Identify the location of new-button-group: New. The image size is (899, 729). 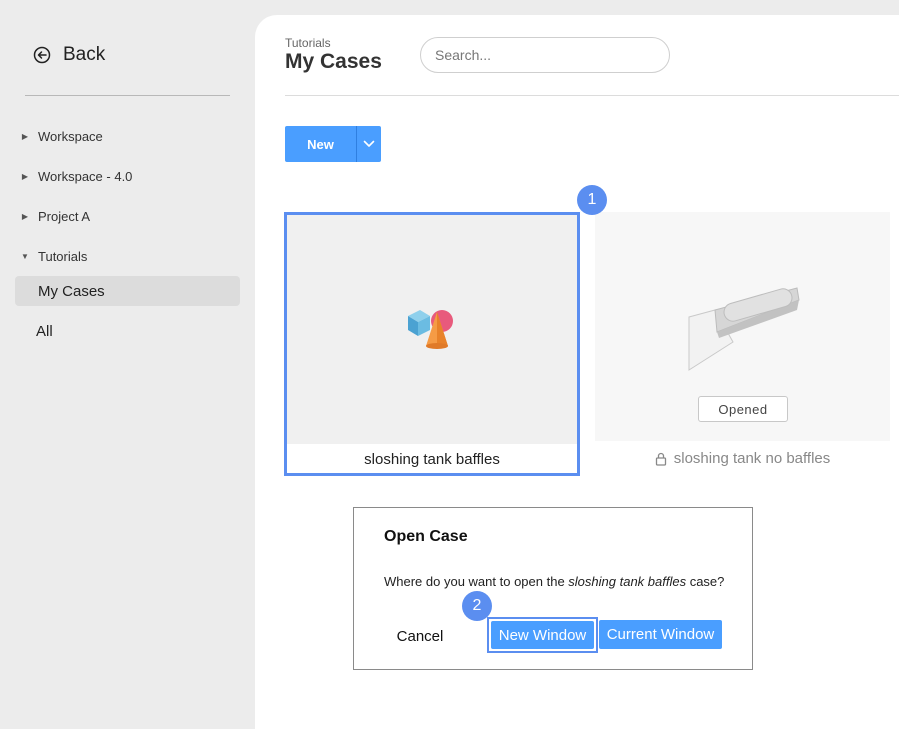
(333, 144).